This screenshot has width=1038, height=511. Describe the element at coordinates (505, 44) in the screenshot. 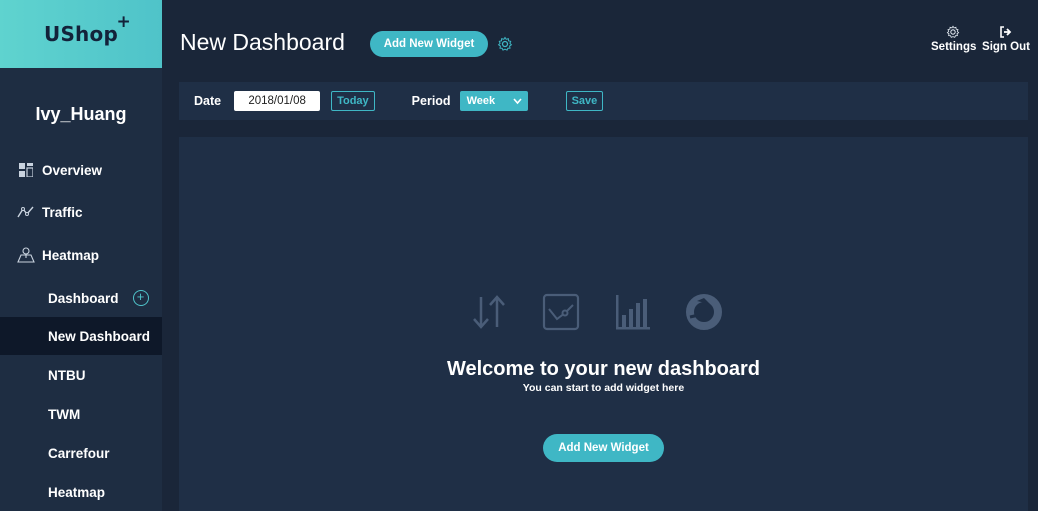

I see `dashboard-settings-gear-icon` at that location.